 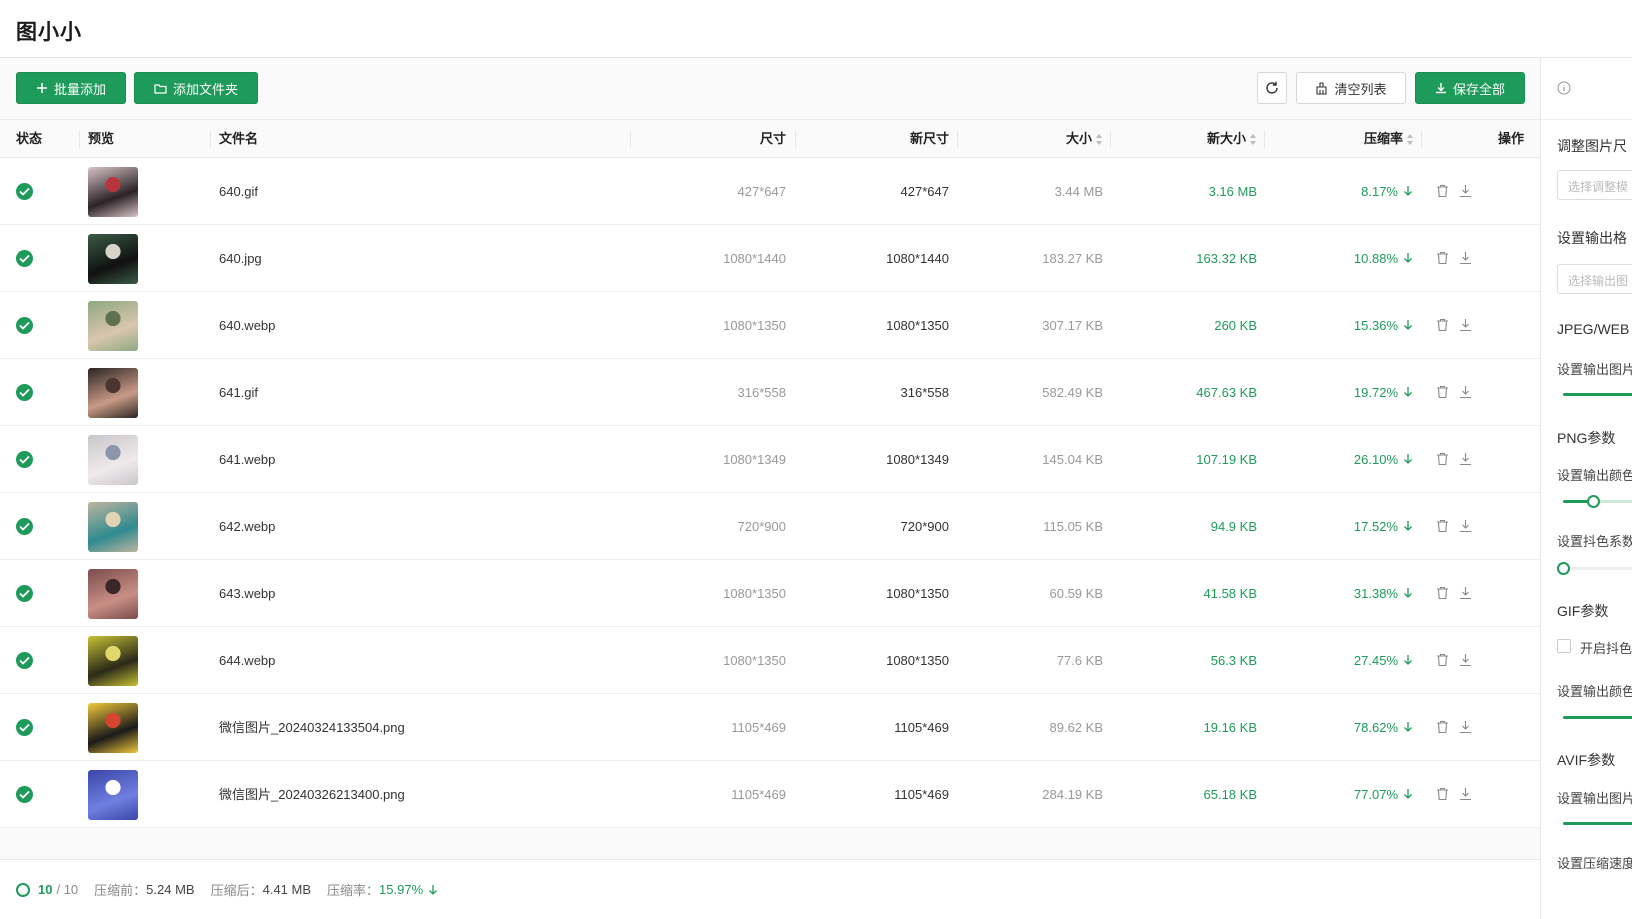 I want to click on header-size: 大小, so click(x=1084, y=139).